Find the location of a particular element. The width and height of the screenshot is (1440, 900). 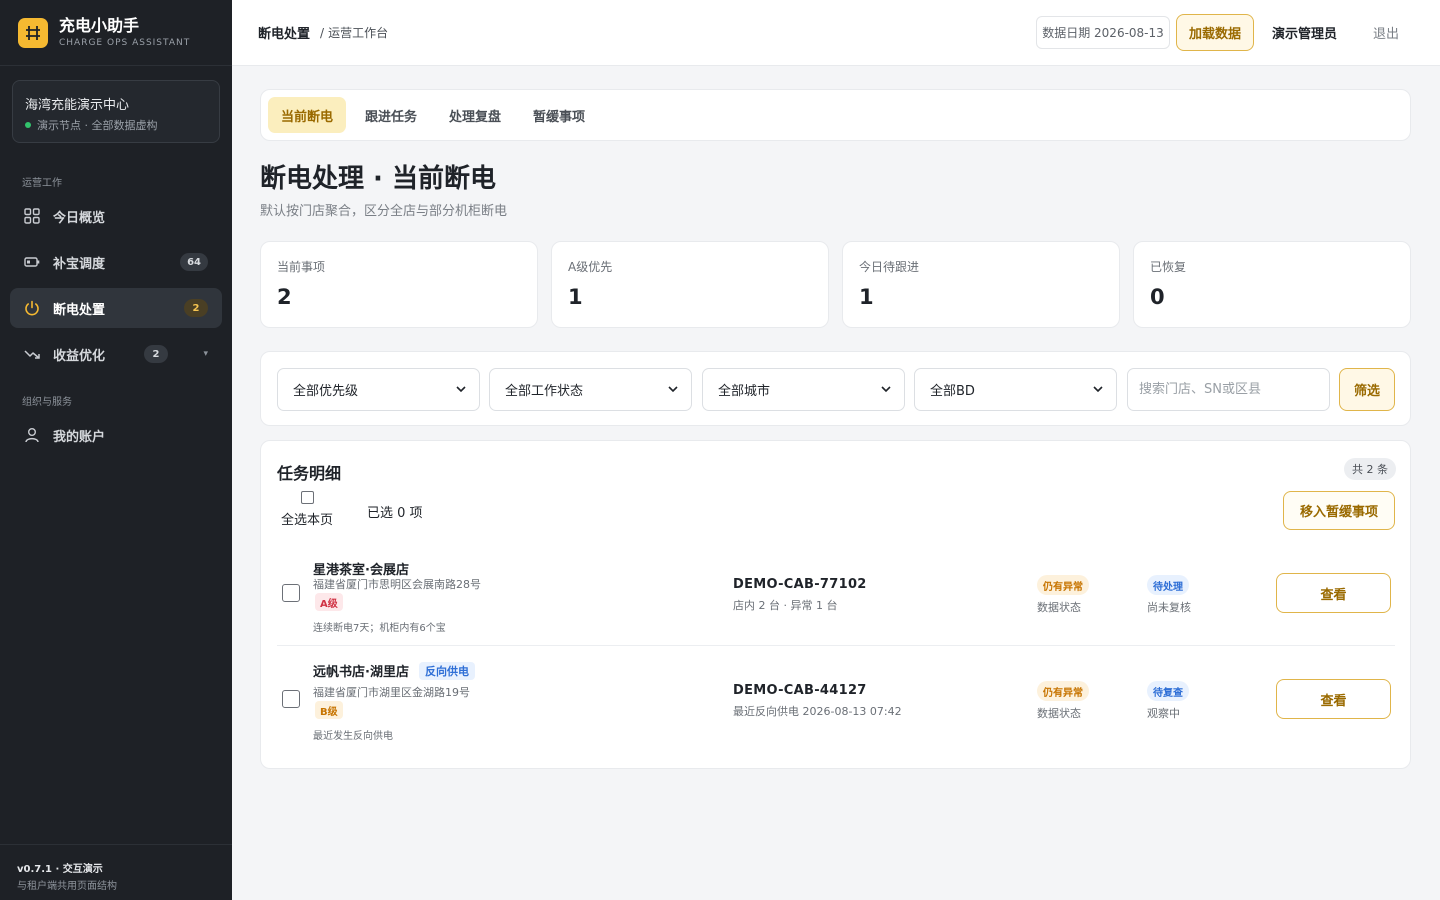

store-note: 最近发生反向供电 is located at coordinates (353, 736).